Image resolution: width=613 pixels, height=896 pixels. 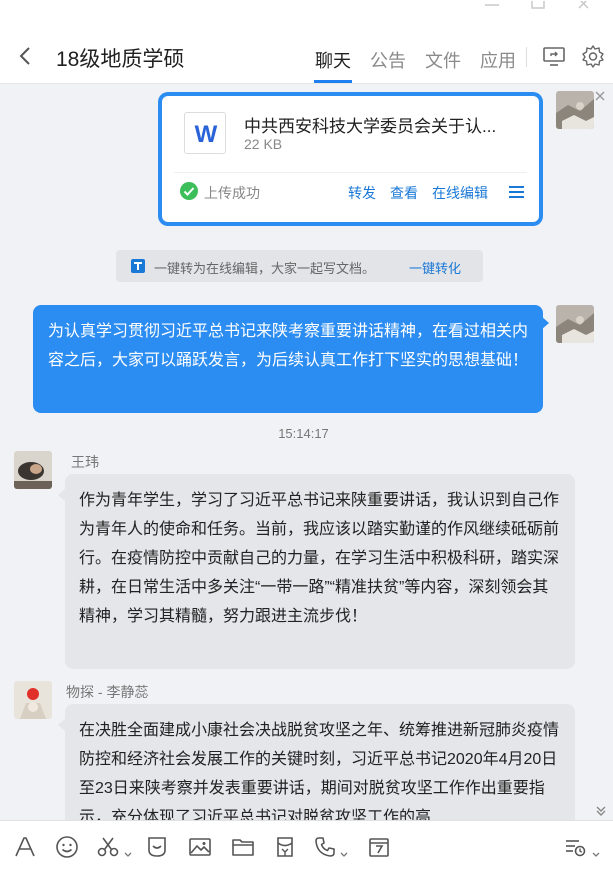 I want to click on bubble-tail, so click(x=545, y=323).